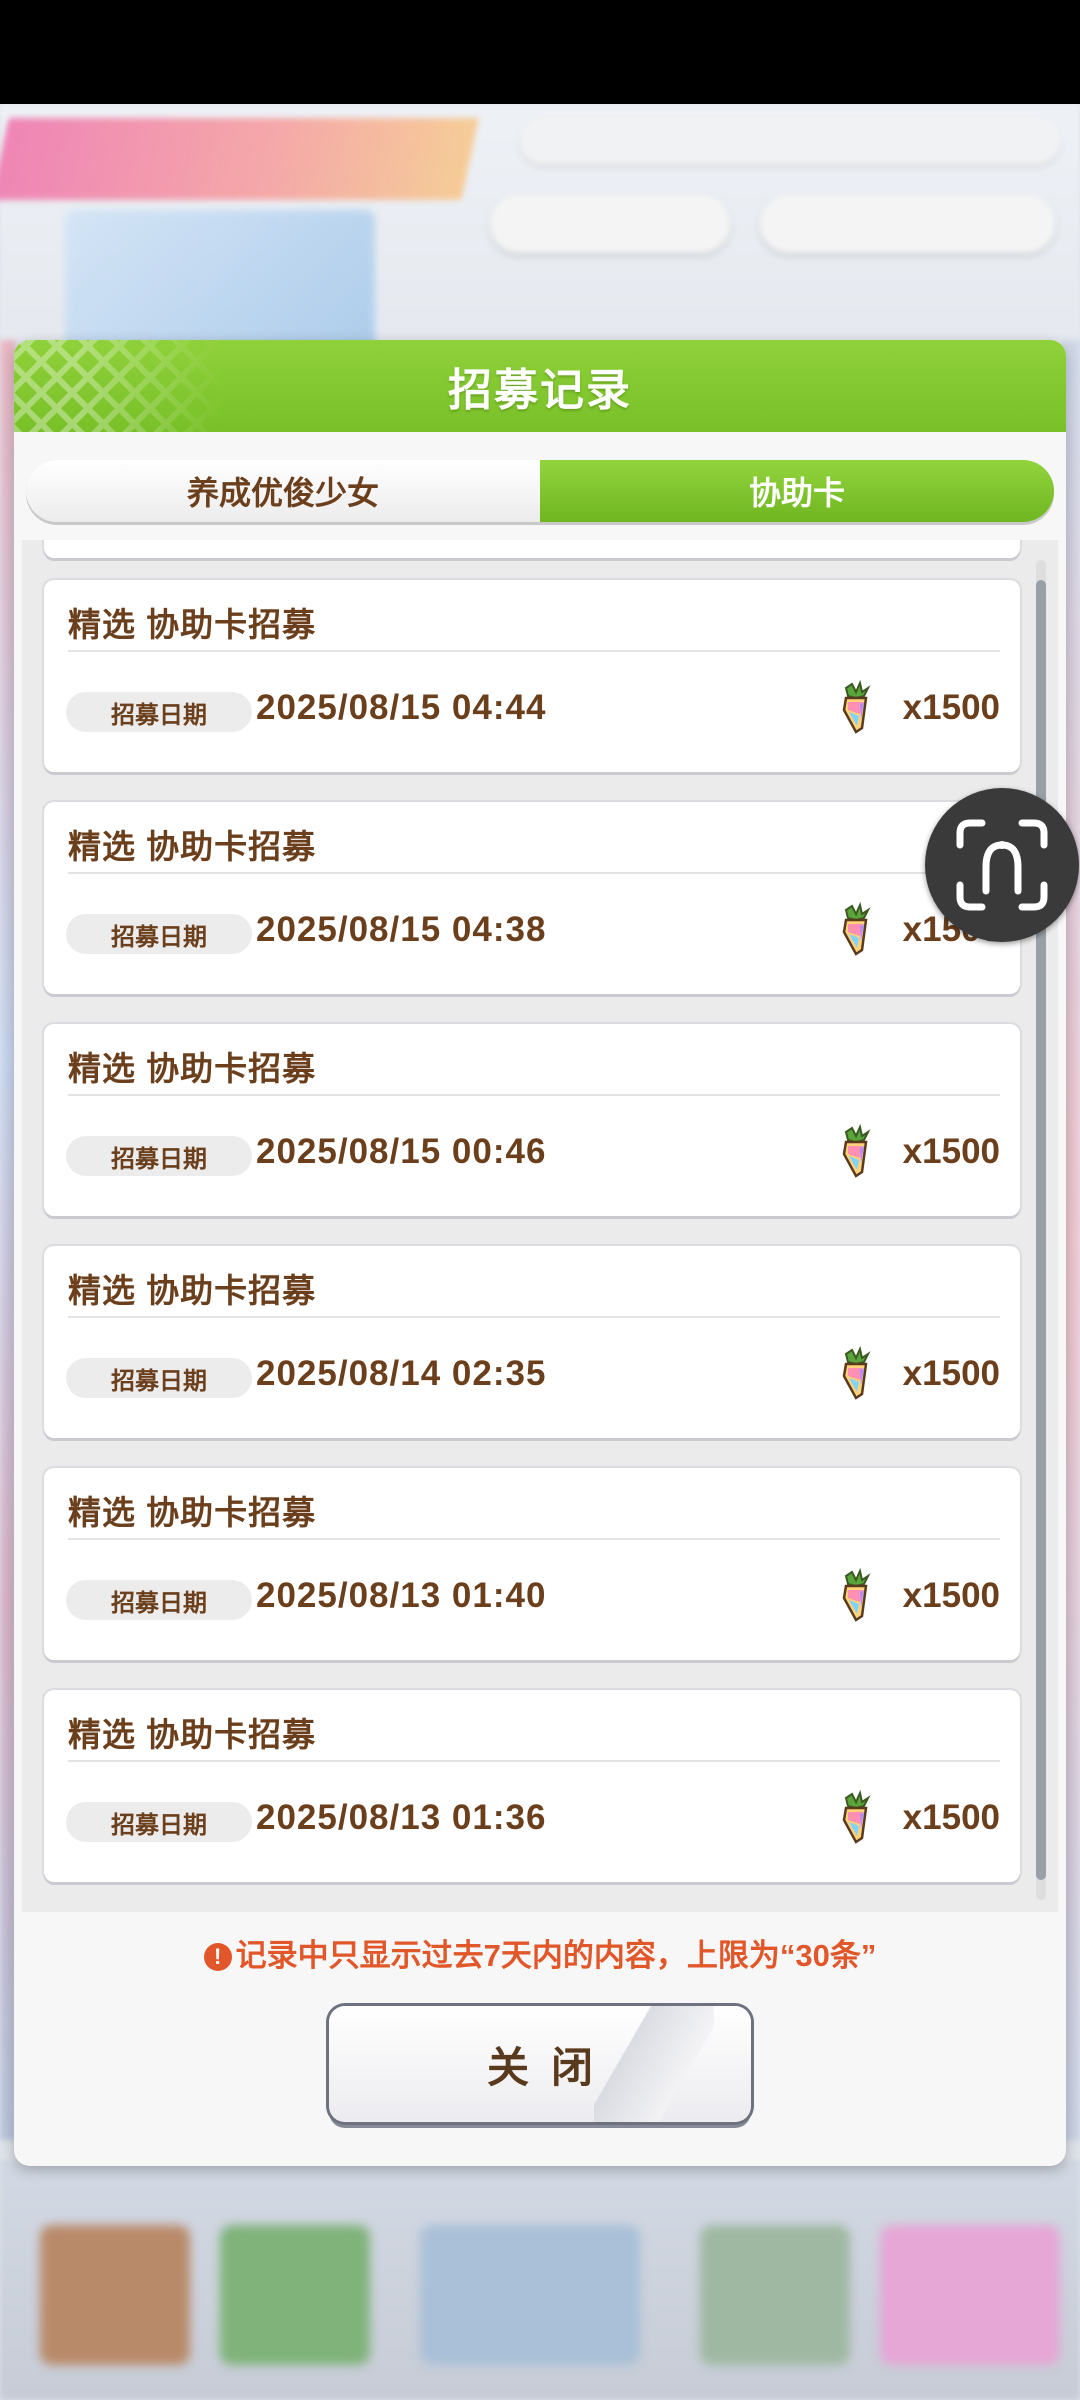 This screenshot has height=2400, width=1080. Describe the element at coordinates (401, 1817) in the screenshot. I see `record-date: 2025/08/13 01:36` at that location.